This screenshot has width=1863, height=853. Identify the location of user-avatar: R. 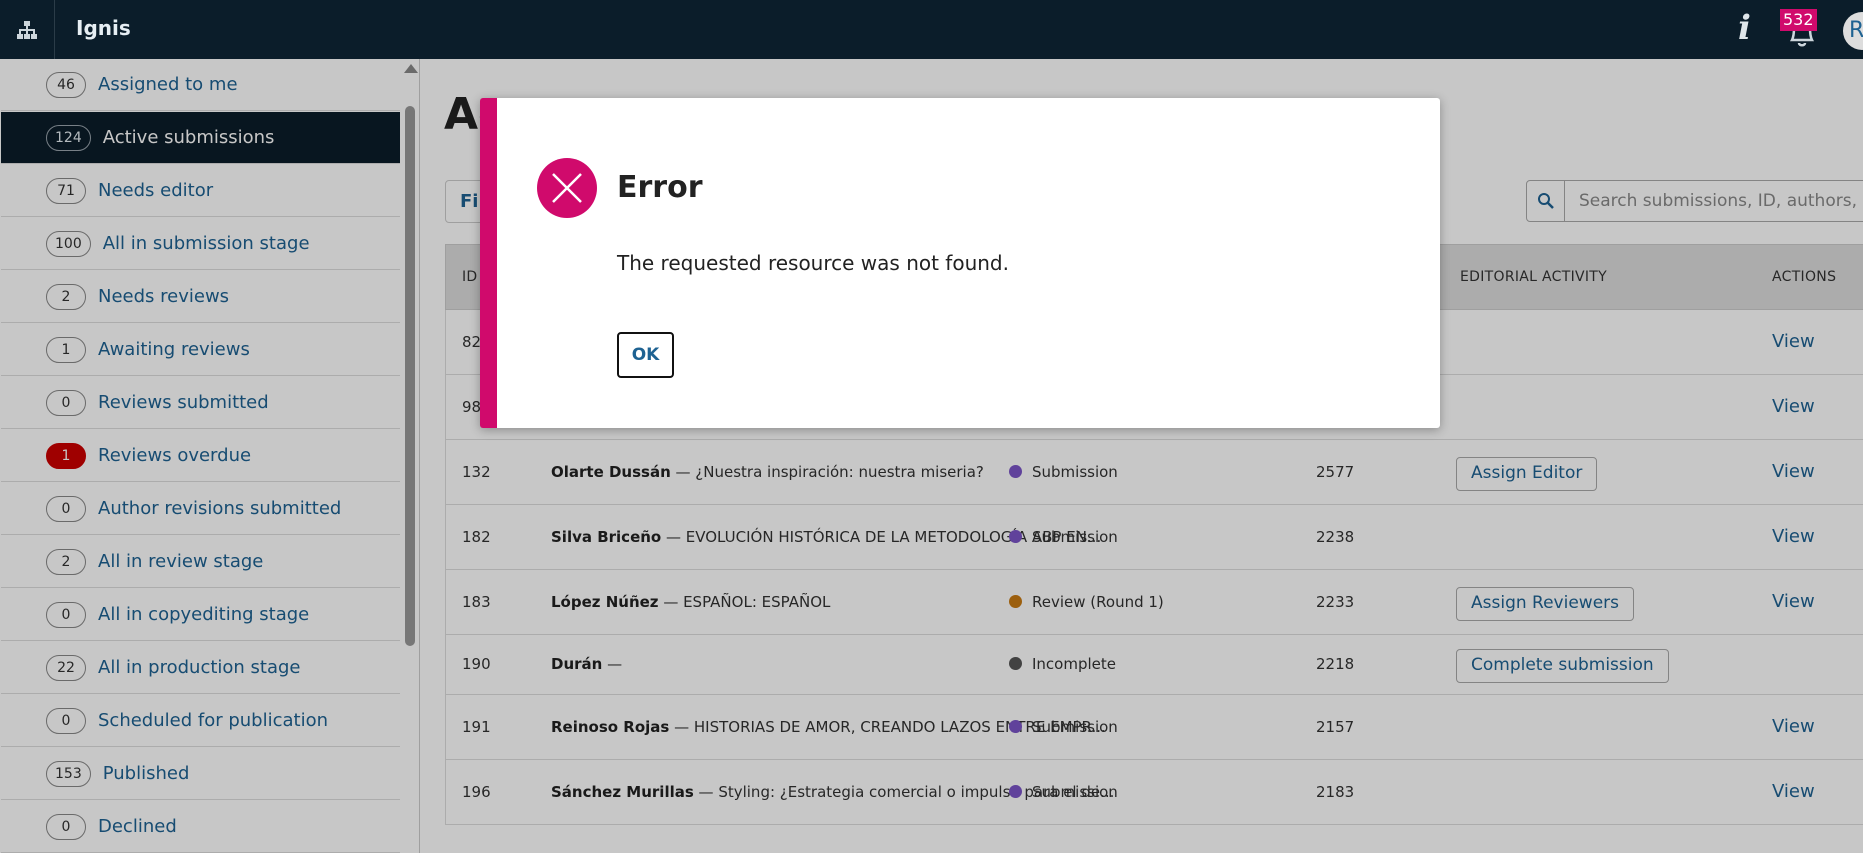
(1853, 31).